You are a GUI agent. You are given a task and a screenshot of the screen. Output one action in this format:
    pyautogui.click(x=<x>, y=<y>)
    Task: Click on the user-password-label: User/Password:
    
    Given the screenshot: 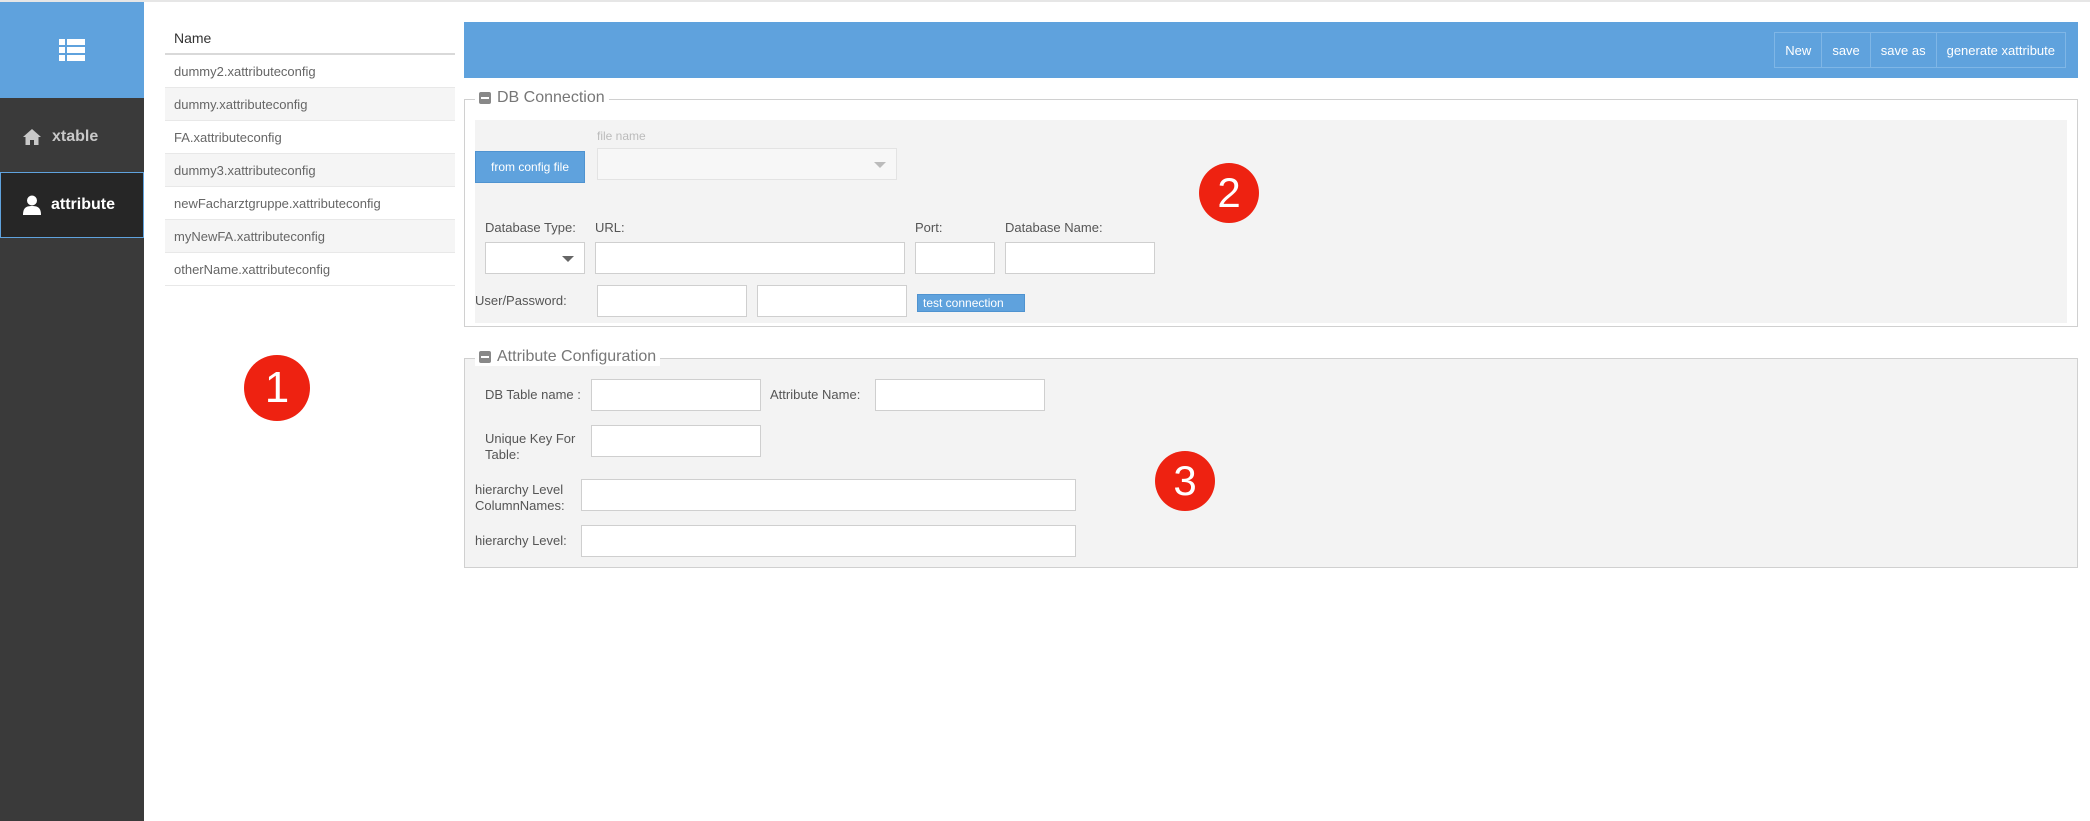 What is the action you would take?
    pyautogui.click(x=521, y=300)
    